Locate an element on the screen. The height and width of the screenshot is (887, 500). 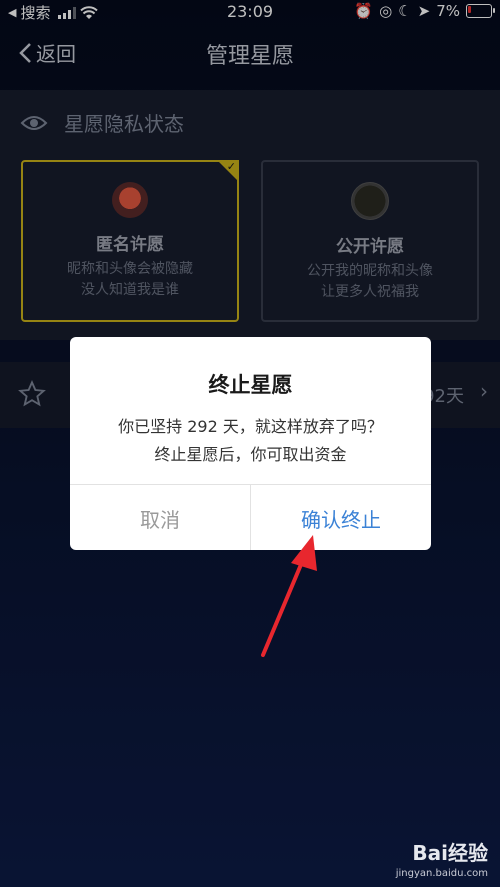
dialog-buttons: 取消 确认终止 is located at coordinates (250, 517).